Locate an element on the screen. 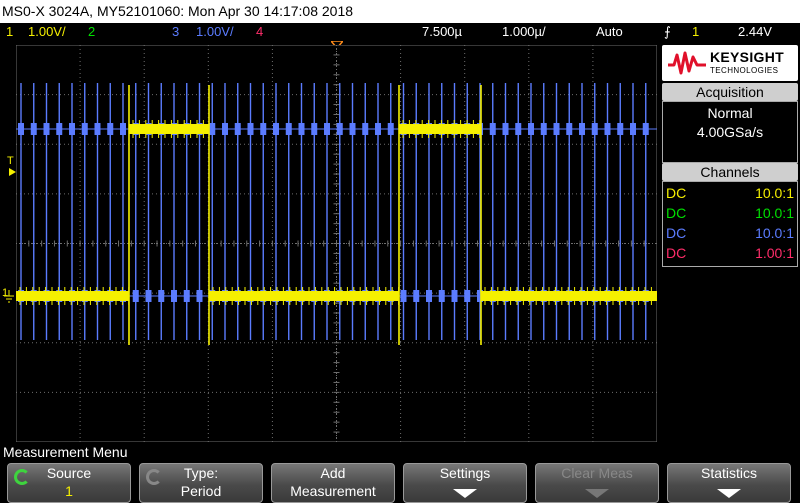  softkey-label: Add is located at coordinates (333, 473).